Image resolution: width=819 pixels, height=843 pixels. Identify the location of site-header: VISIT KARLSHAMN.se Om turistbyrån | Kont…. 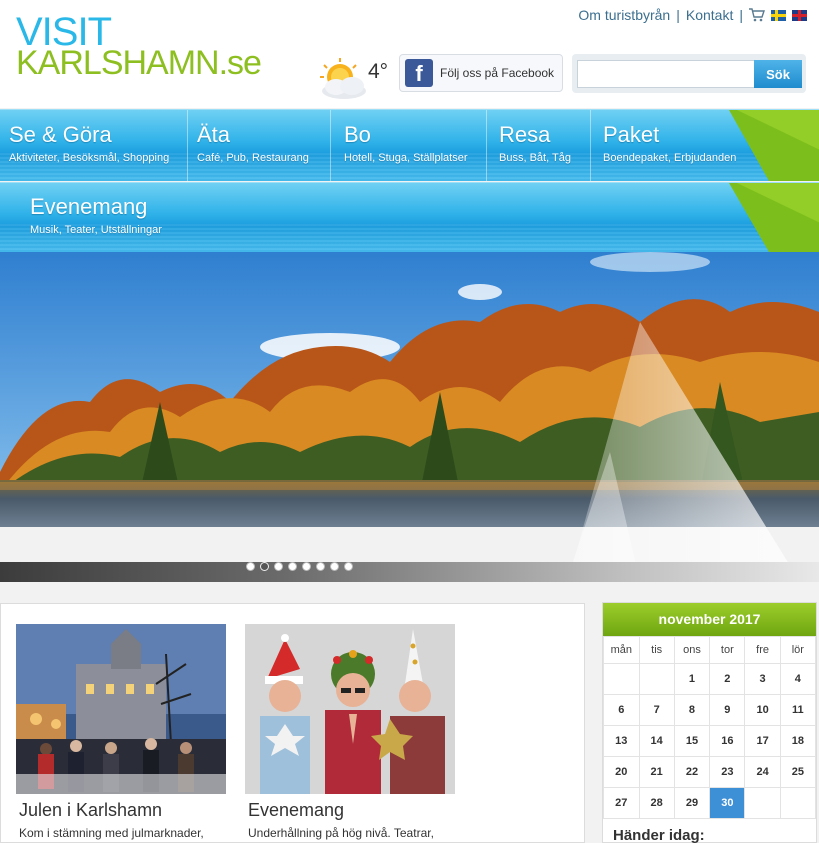
(409, 54).